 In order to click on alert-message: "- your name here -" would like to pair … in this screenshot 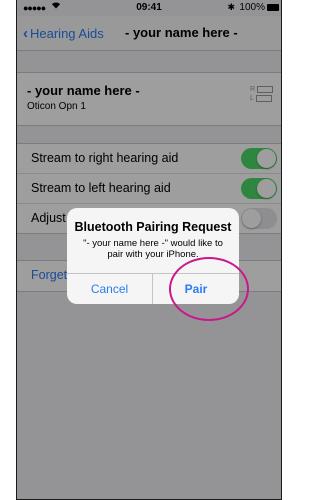, I will do `click(153, 249)`.